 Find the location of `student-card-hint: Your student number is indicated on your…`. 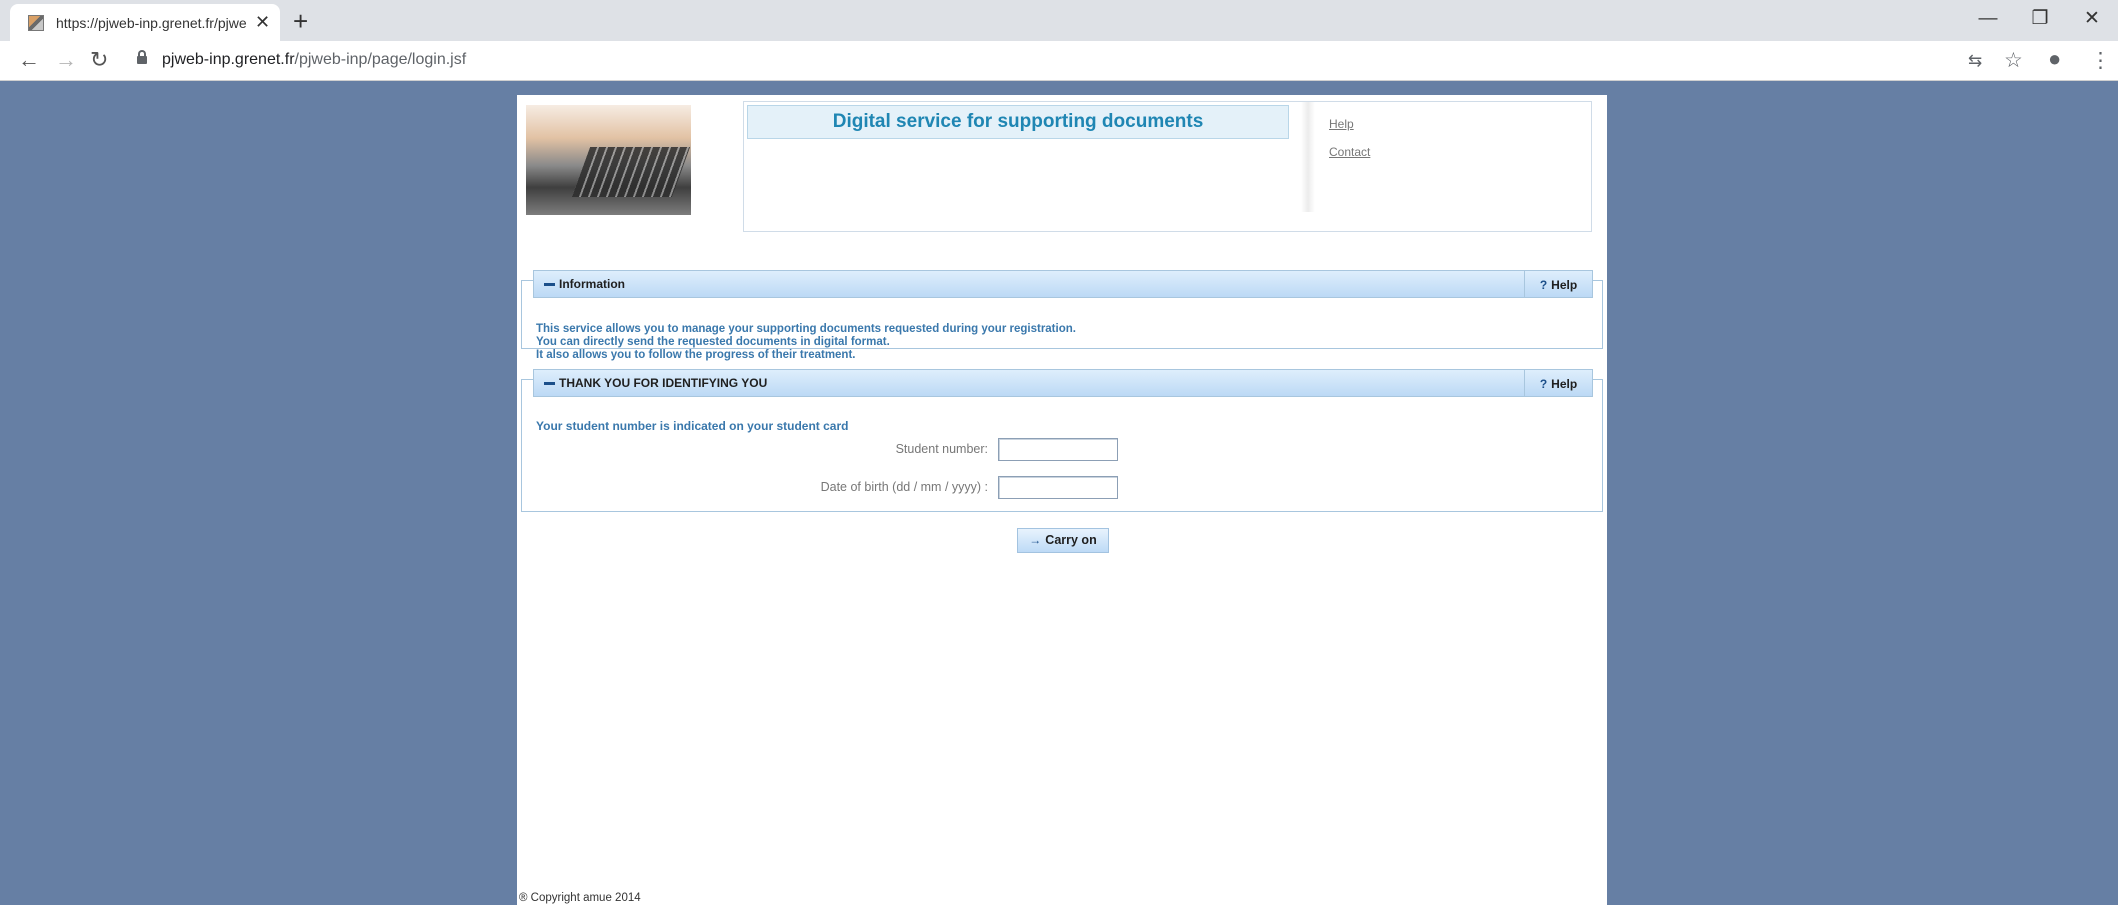

student-card-hint: Your student number is indicated on your… is located at coordinates (692, 426).